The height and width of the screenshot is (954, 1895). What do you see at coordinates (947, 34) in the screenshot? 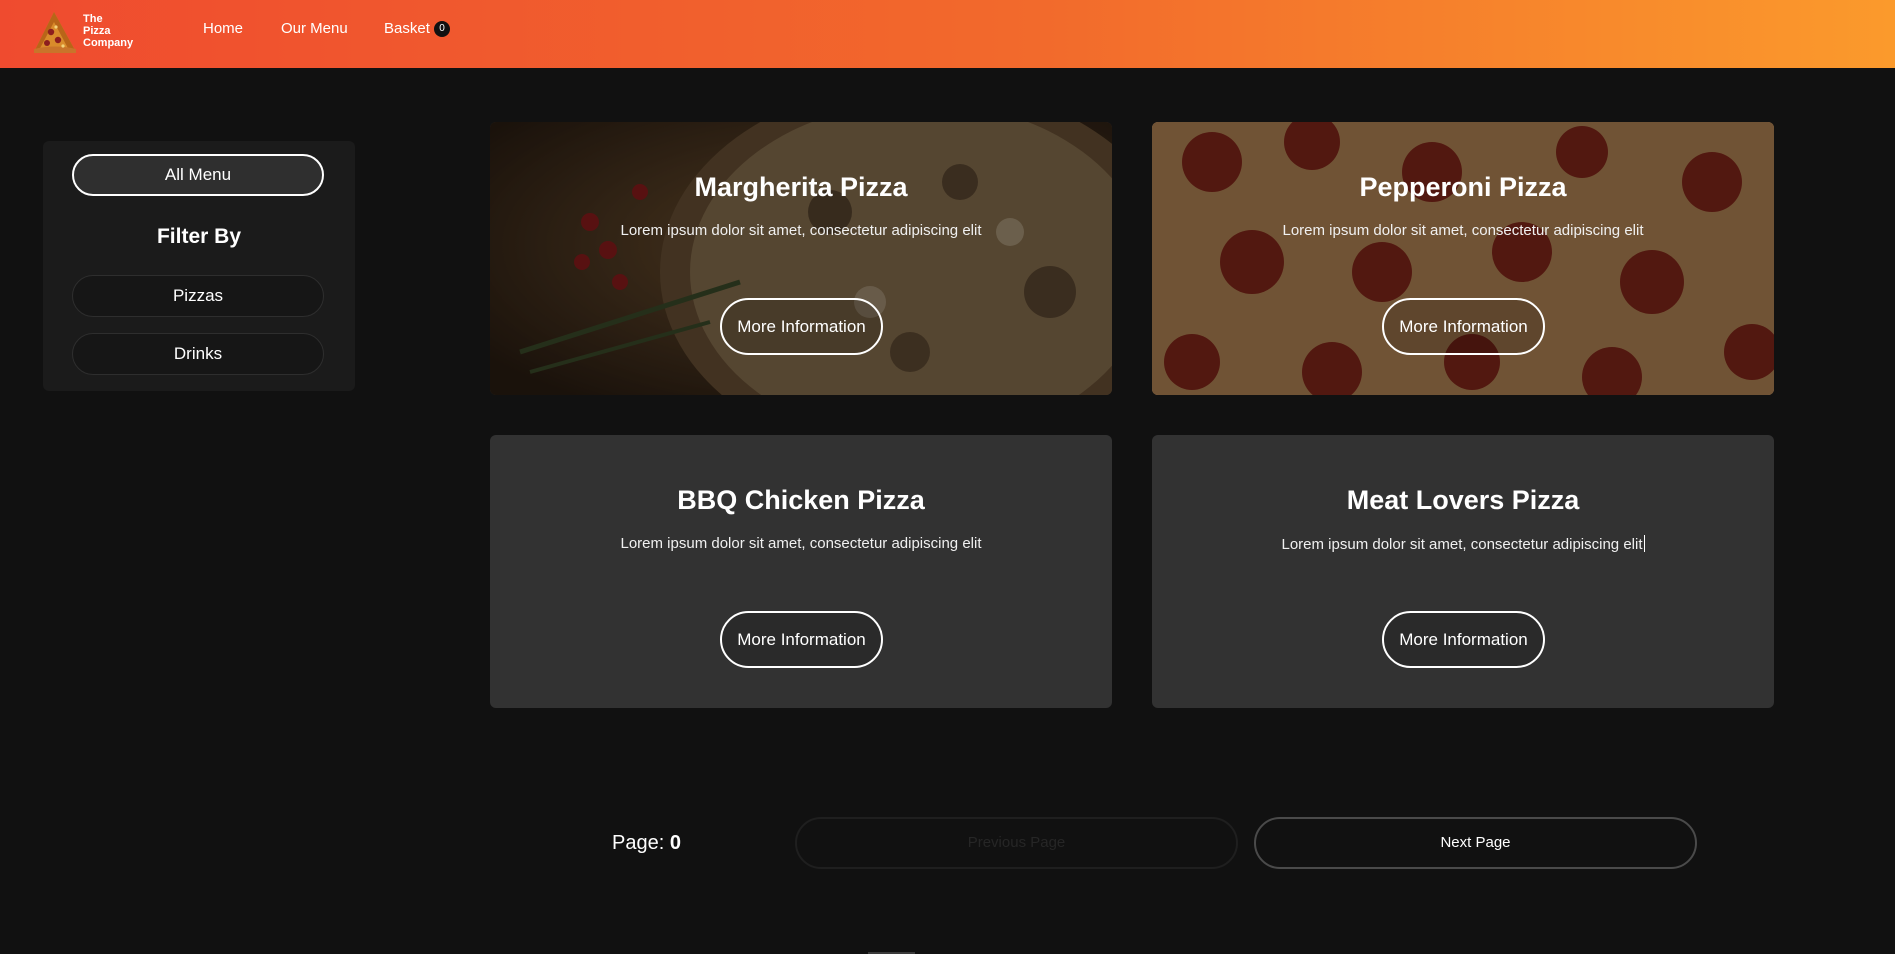
I see `top-navbar: The Pizza Company Home Our Menu Basket 0` at bounding box center [947, 34].